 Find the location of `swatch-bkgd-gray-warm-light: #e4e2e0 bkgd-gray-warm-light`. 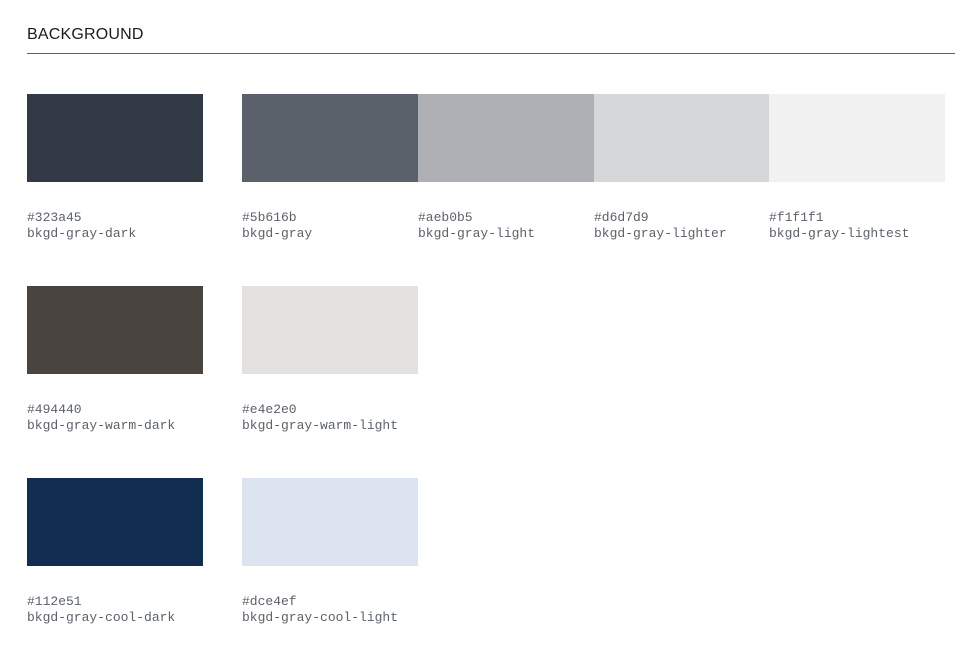

swatch-bkgd-gray-warm-light: #e4e2e0 bkgd-gray-warm-light is located at coordinates (330, 359).